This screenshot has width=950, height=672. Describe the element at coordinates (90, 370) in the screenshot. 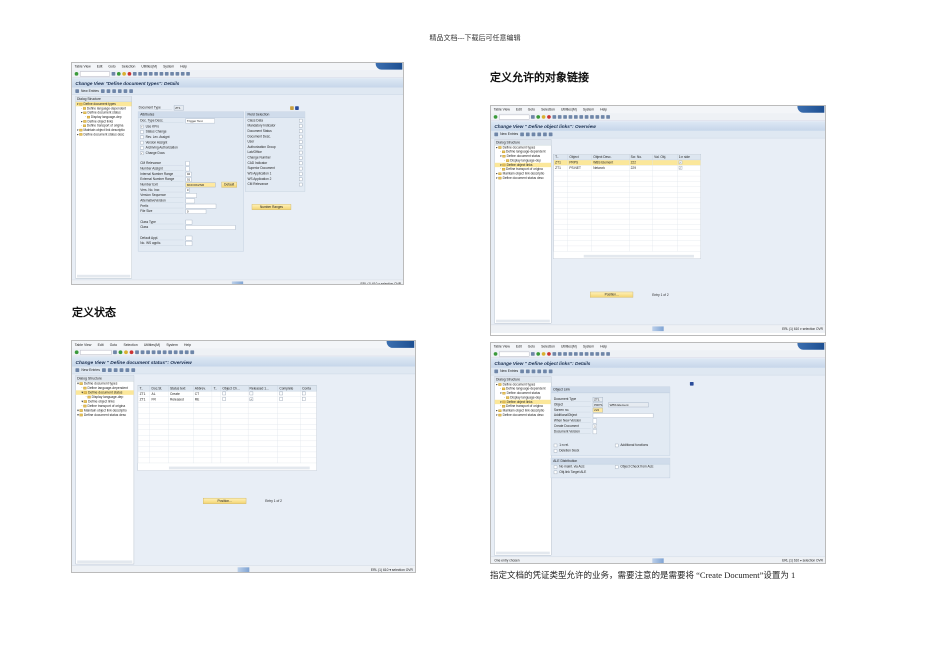

I see `new-entries-button: New Entries` at that location.